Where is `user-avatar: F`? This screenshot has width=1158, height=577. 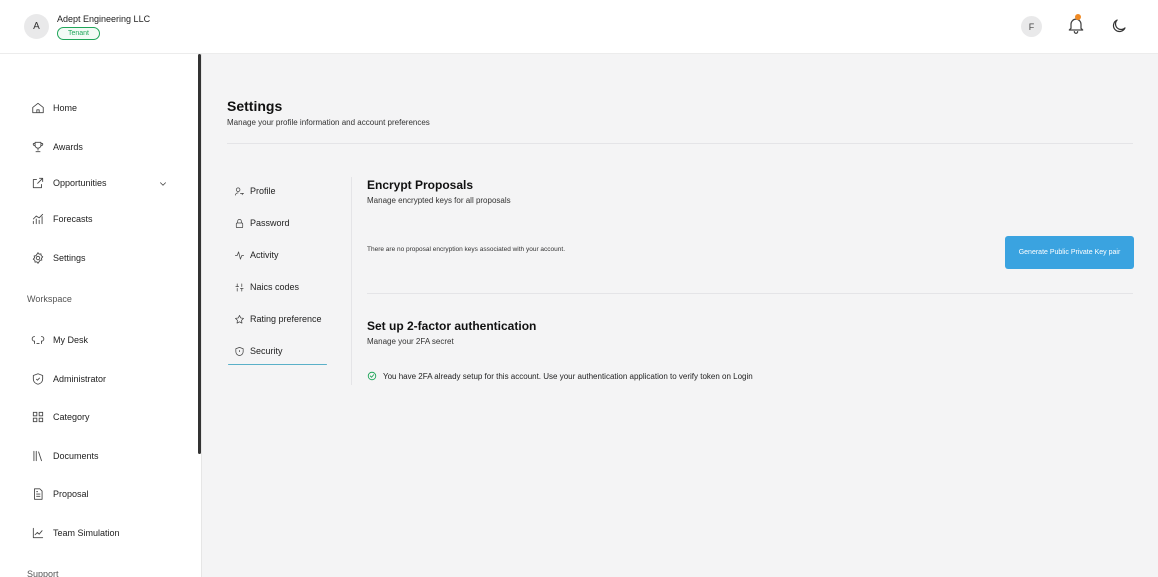 user-avatar: F is located at coordinates (1031, 26).